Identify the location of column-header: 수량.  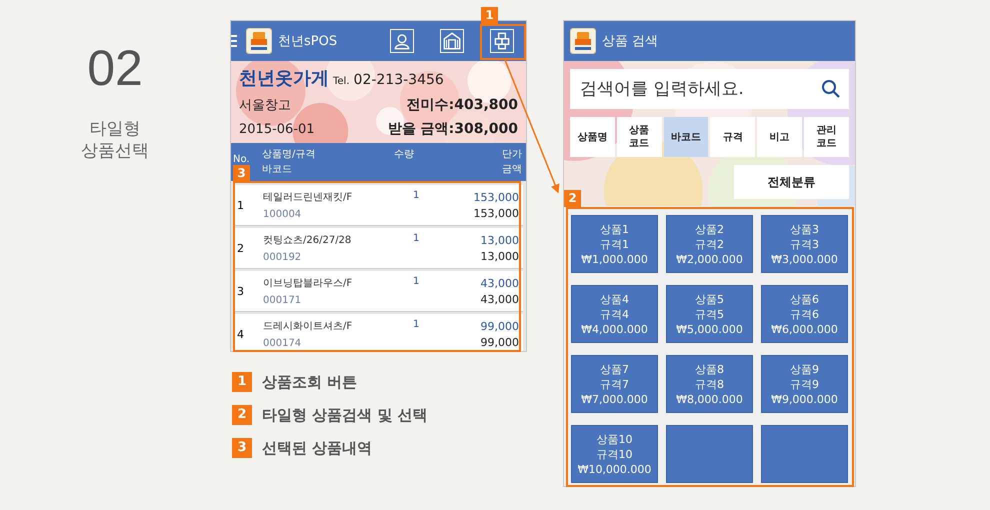
(404, 155).